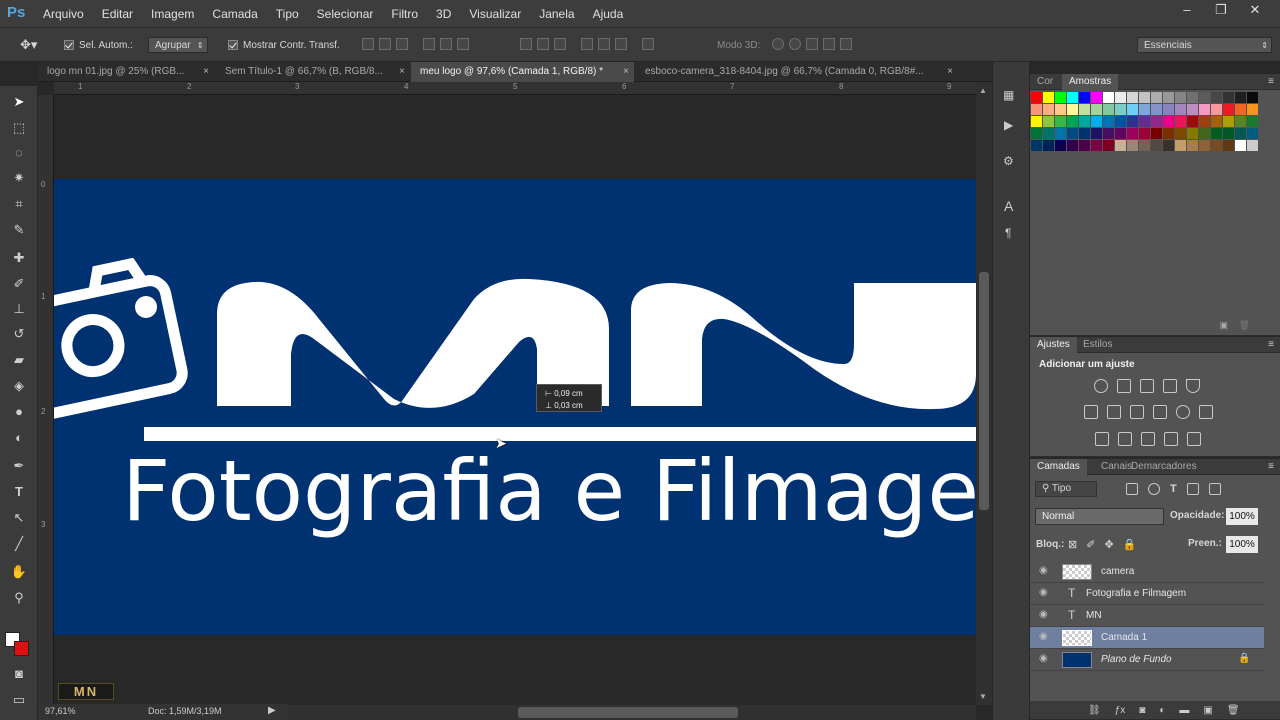 The width and height of the screenshot is (1280, 720). I want to click on channel-mixer-icon, so click(1183, 412).